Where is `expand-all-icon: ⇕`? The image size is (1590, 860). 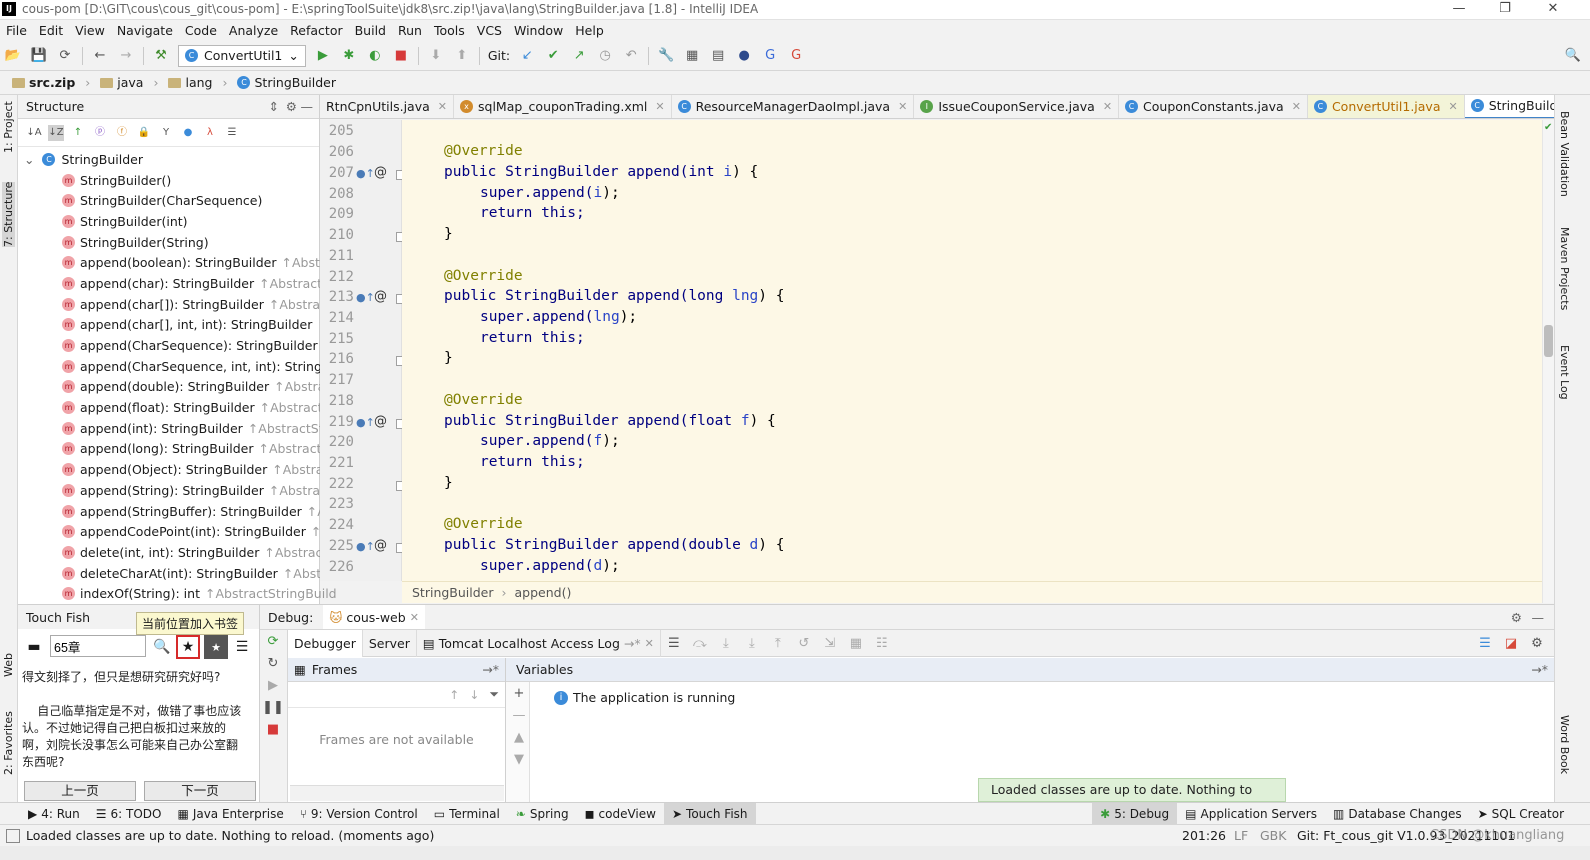 expand-all-icon: ⇕ is located at coordinates (274, 106).